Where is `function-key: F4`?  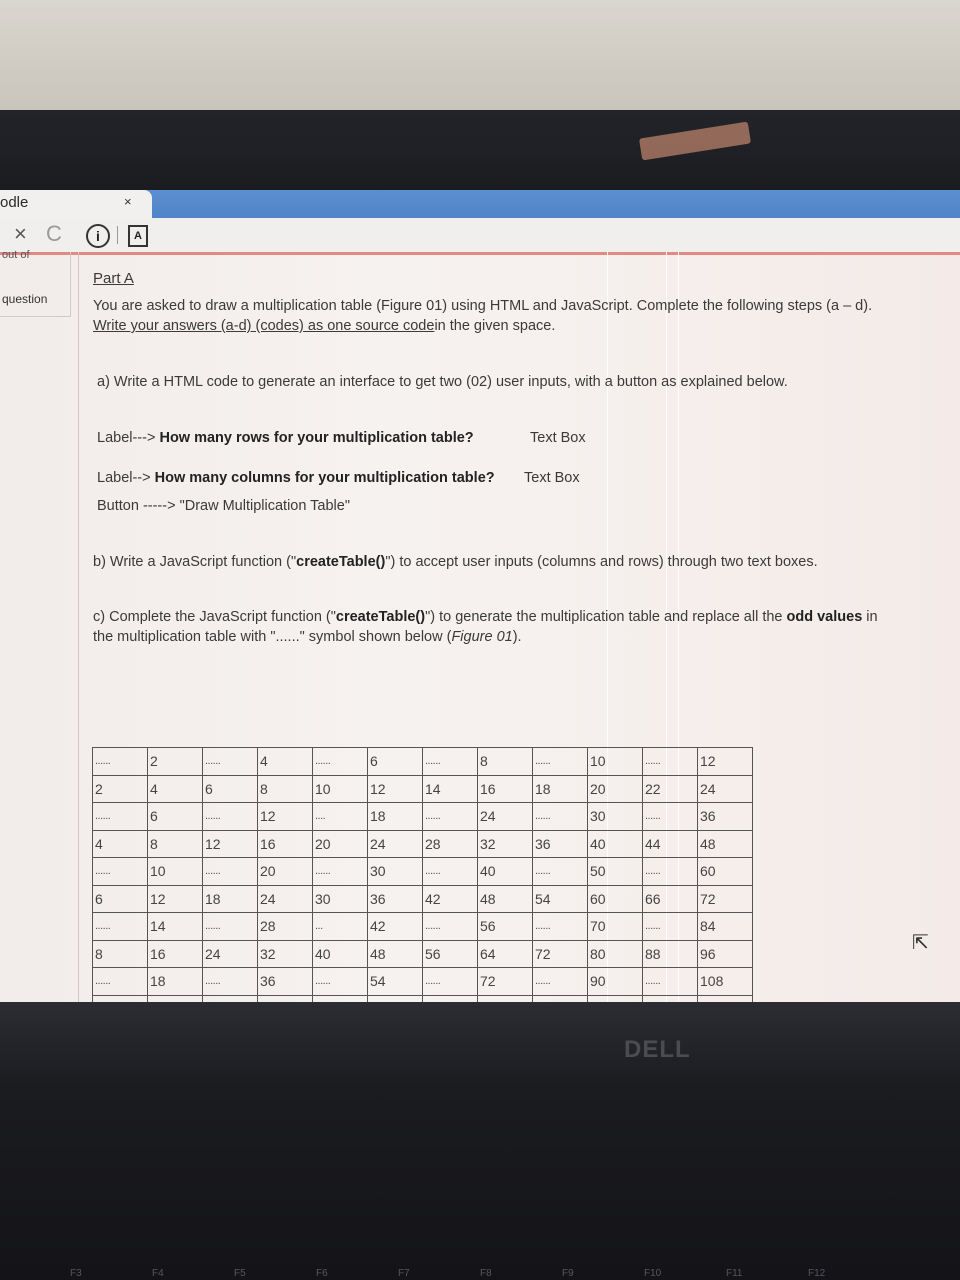
function-key: F4 is located at coordinates (158, 1273).